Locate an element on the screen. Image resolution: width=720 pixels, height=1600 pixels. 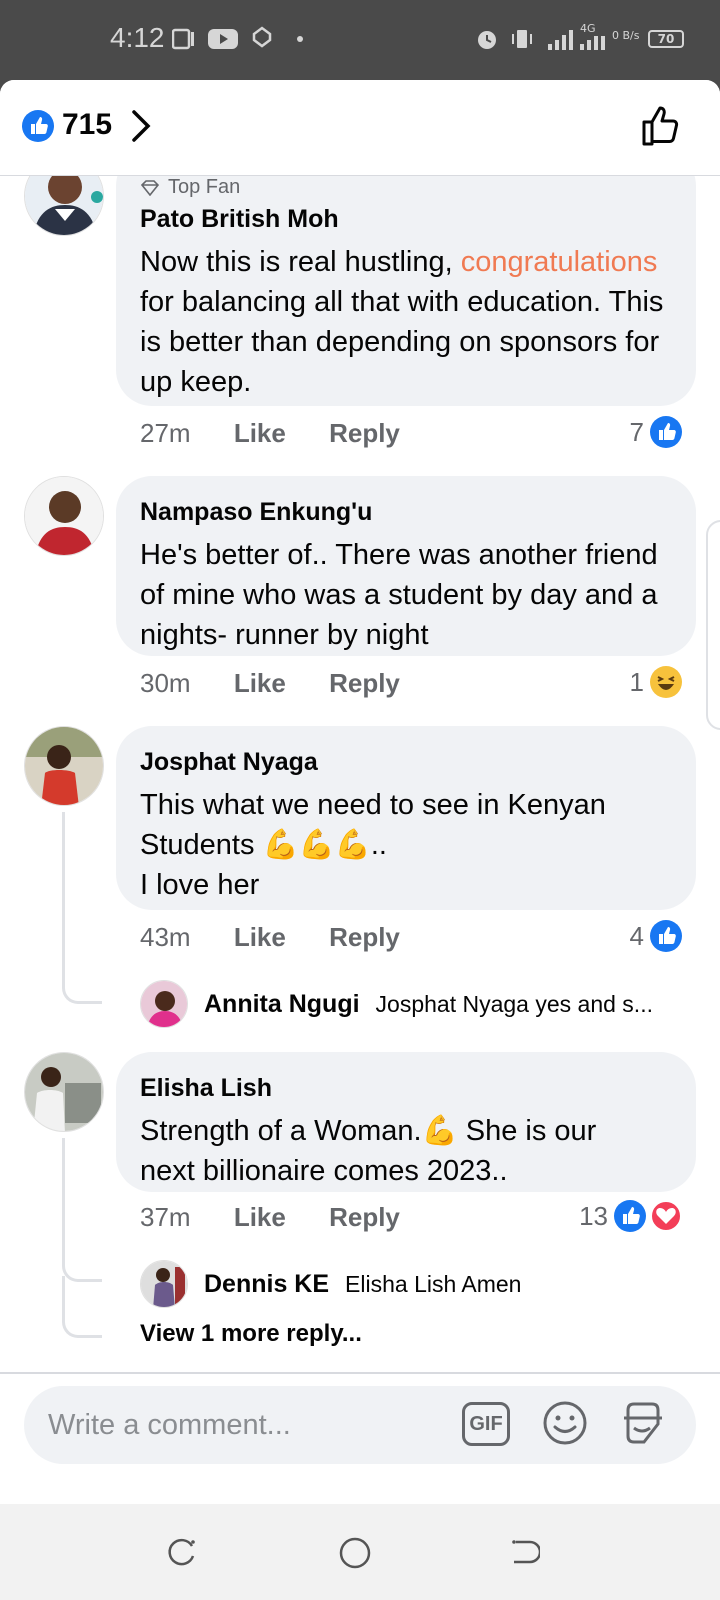
comment-text-line: Strength of a Woman.💪 She is our is located at coordinates (368, 1131).